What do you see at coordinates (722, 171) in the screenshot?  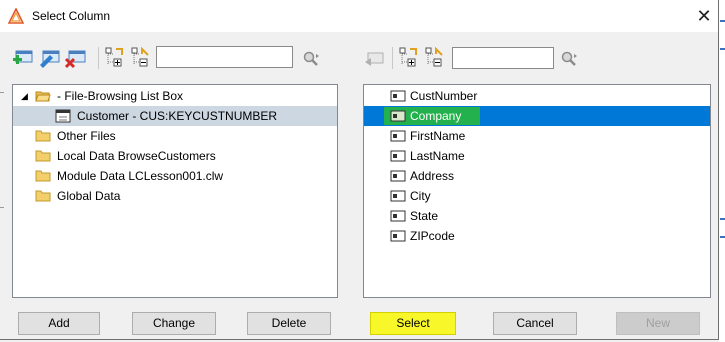 I see `background-window-edge` at bounding box center [722, 171].